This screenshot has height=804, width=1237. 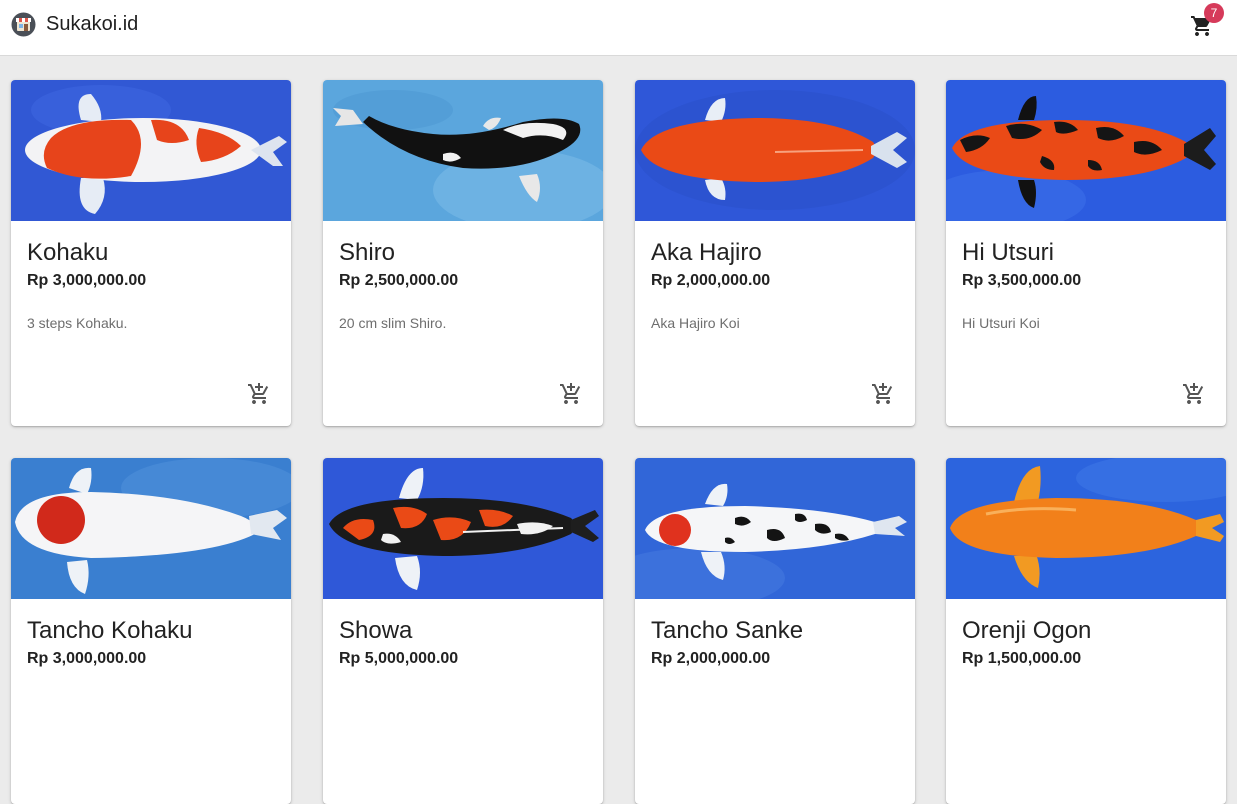 I want to click on cart-count-badge: 7, so click(x=1214, y=13).